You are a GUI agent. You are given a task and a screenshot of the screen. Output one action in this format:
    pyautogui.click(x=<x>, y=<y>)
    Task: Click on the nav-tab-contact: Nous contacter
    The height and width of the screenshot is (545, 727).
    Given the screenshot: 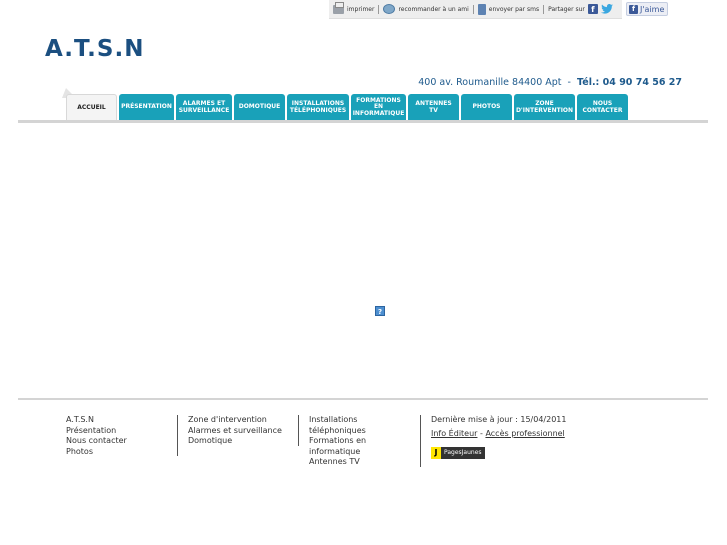 What is the action you would take?
    pyautogui.click(x=602, y=107)
    